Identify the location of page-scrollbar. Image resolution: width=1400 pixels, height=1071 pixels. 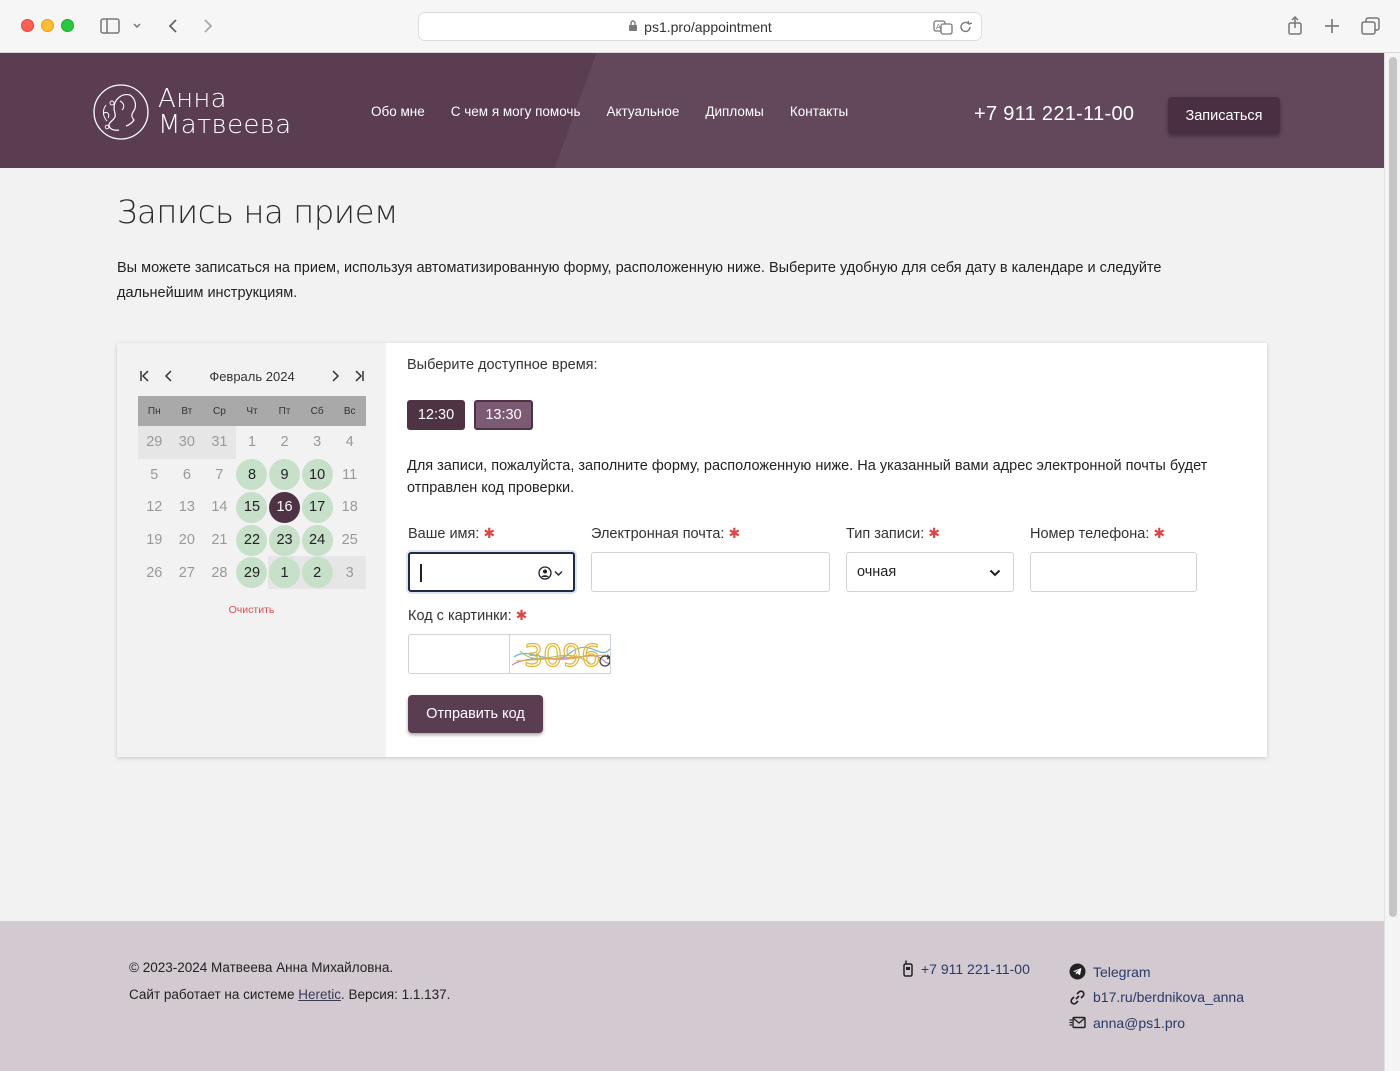
(1392, 562).